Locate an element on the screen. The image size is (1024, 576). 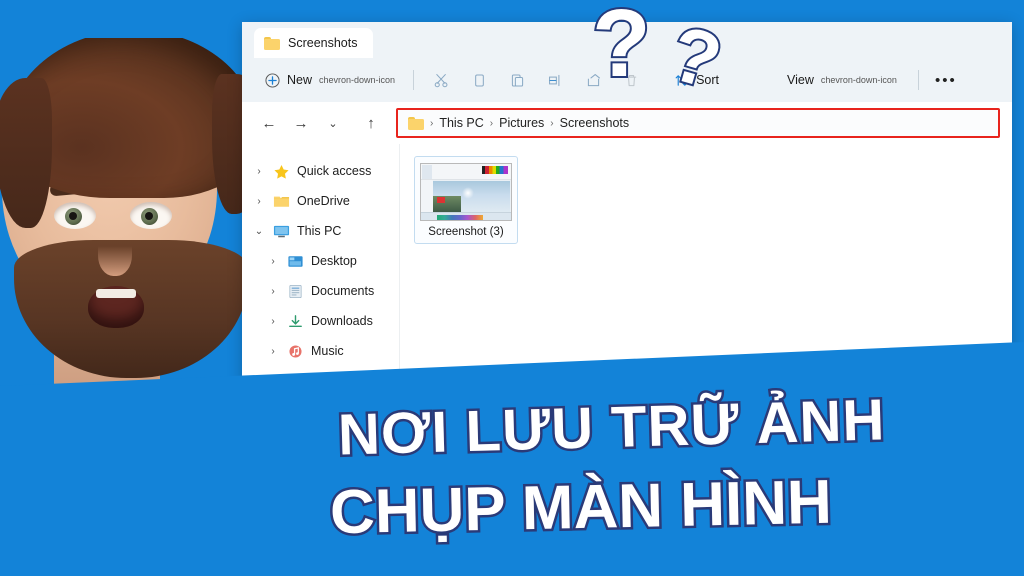
sidebar-item-label: Documents is located at coordinates (343, 291).